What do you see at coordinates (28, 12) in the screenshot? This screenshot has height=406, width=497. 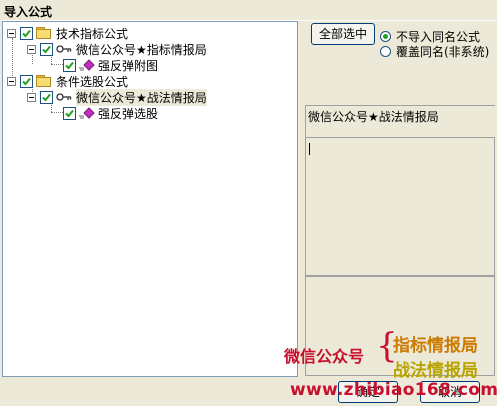 I see `window-title: 导入公式` at bounding box center [28, 12].